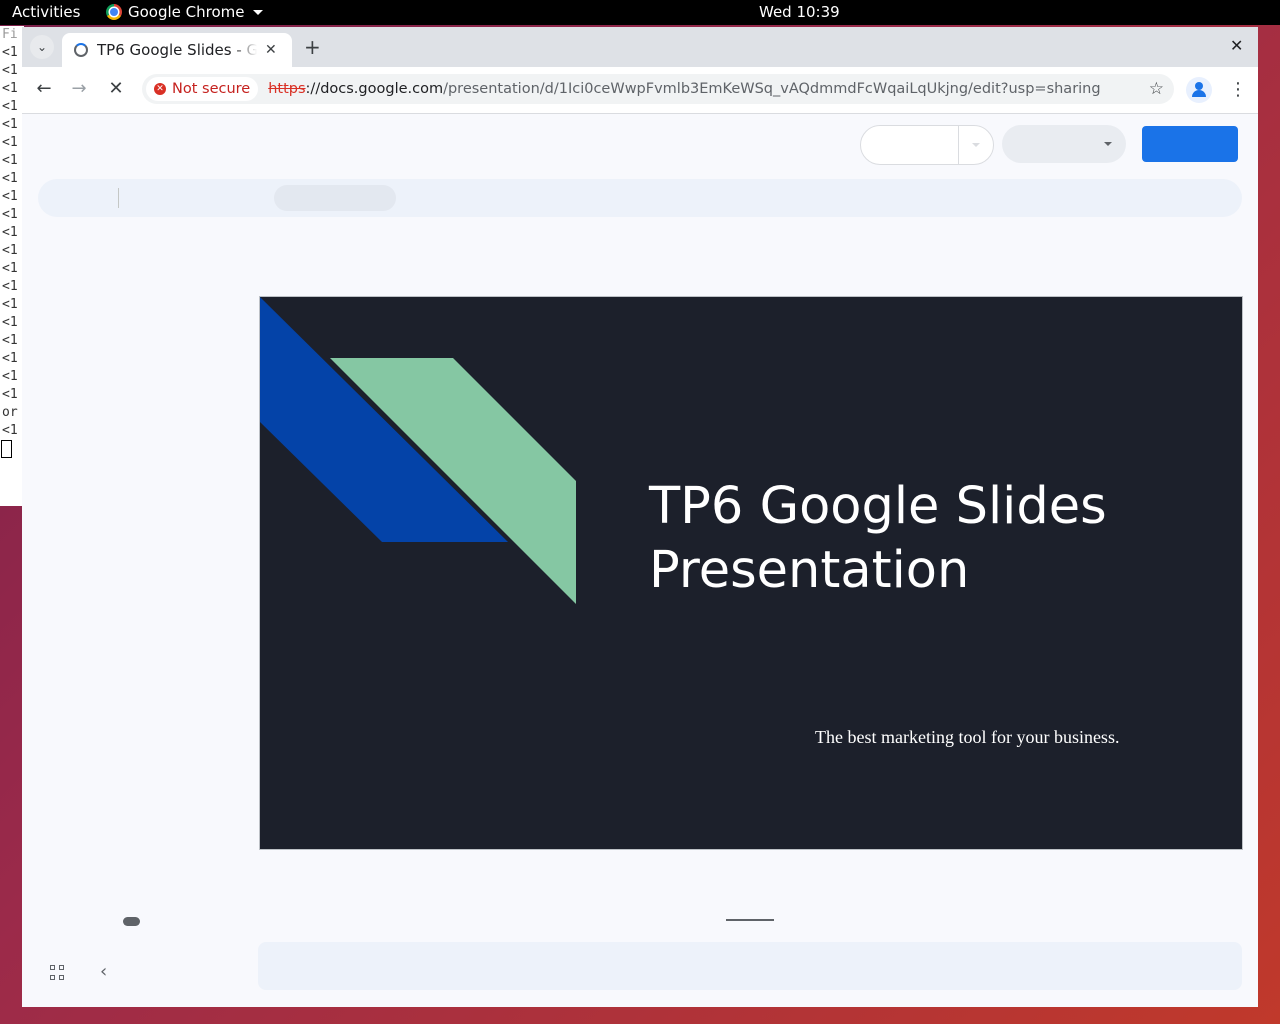 This screenshot has width=1280, height=1024. What do you see at coordinates (1156, 89) in the screenshot?
I see `bookmark-star-icon: ☆` at bounding box center [1156, 89].